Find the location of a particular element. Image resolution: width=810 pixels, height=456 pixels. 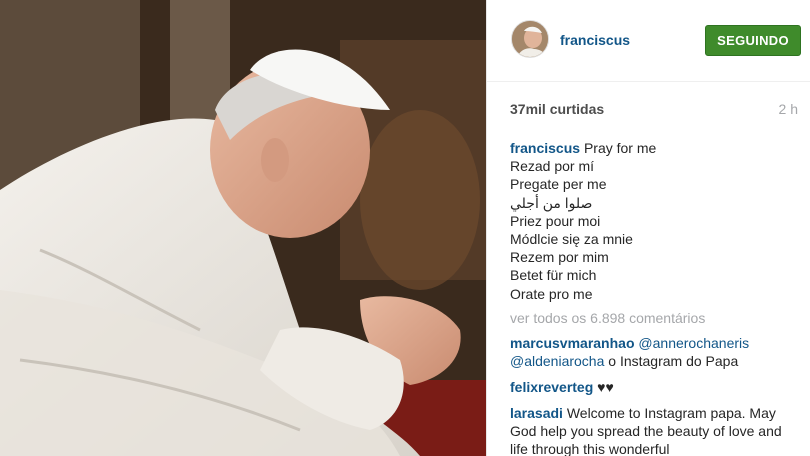

post-header: franciscus SEGUINDO is located at coordinates (648, 41).